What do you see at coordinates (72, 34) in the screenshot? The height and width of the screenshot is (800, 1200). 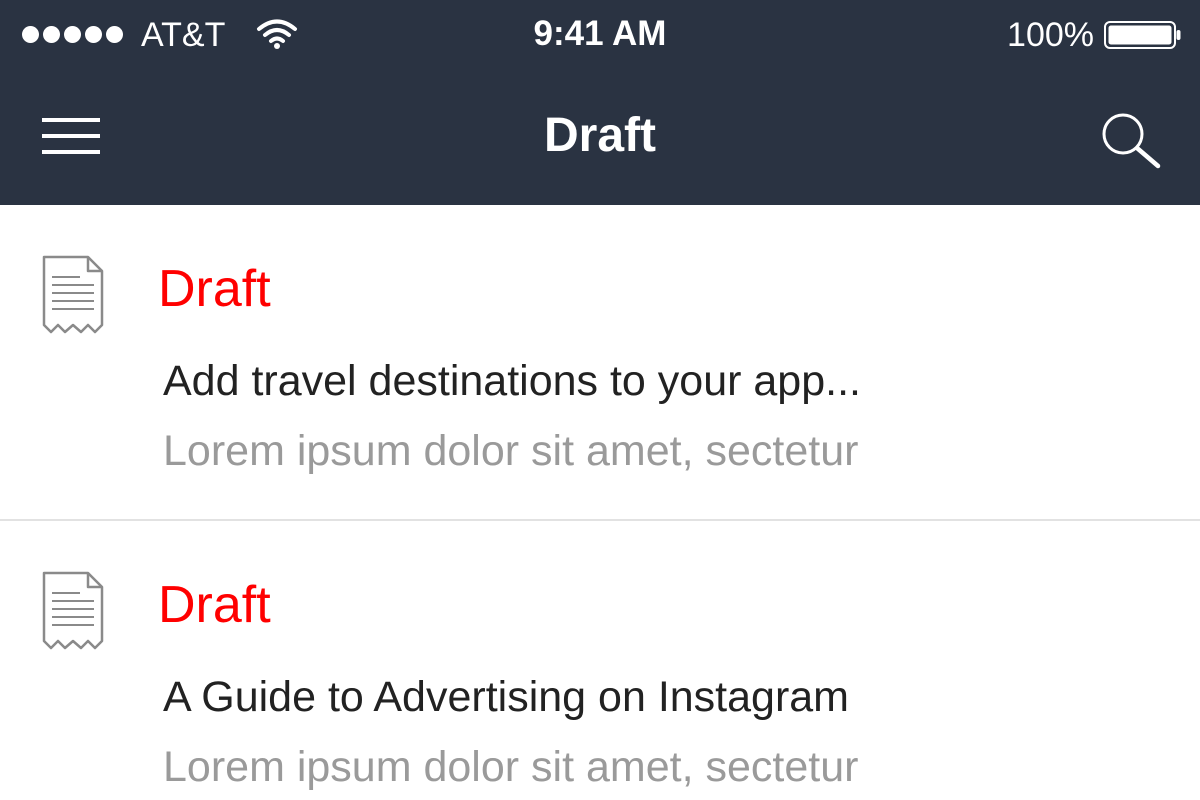 I see `signal-dots-icon` at bounding box center [72, 34].